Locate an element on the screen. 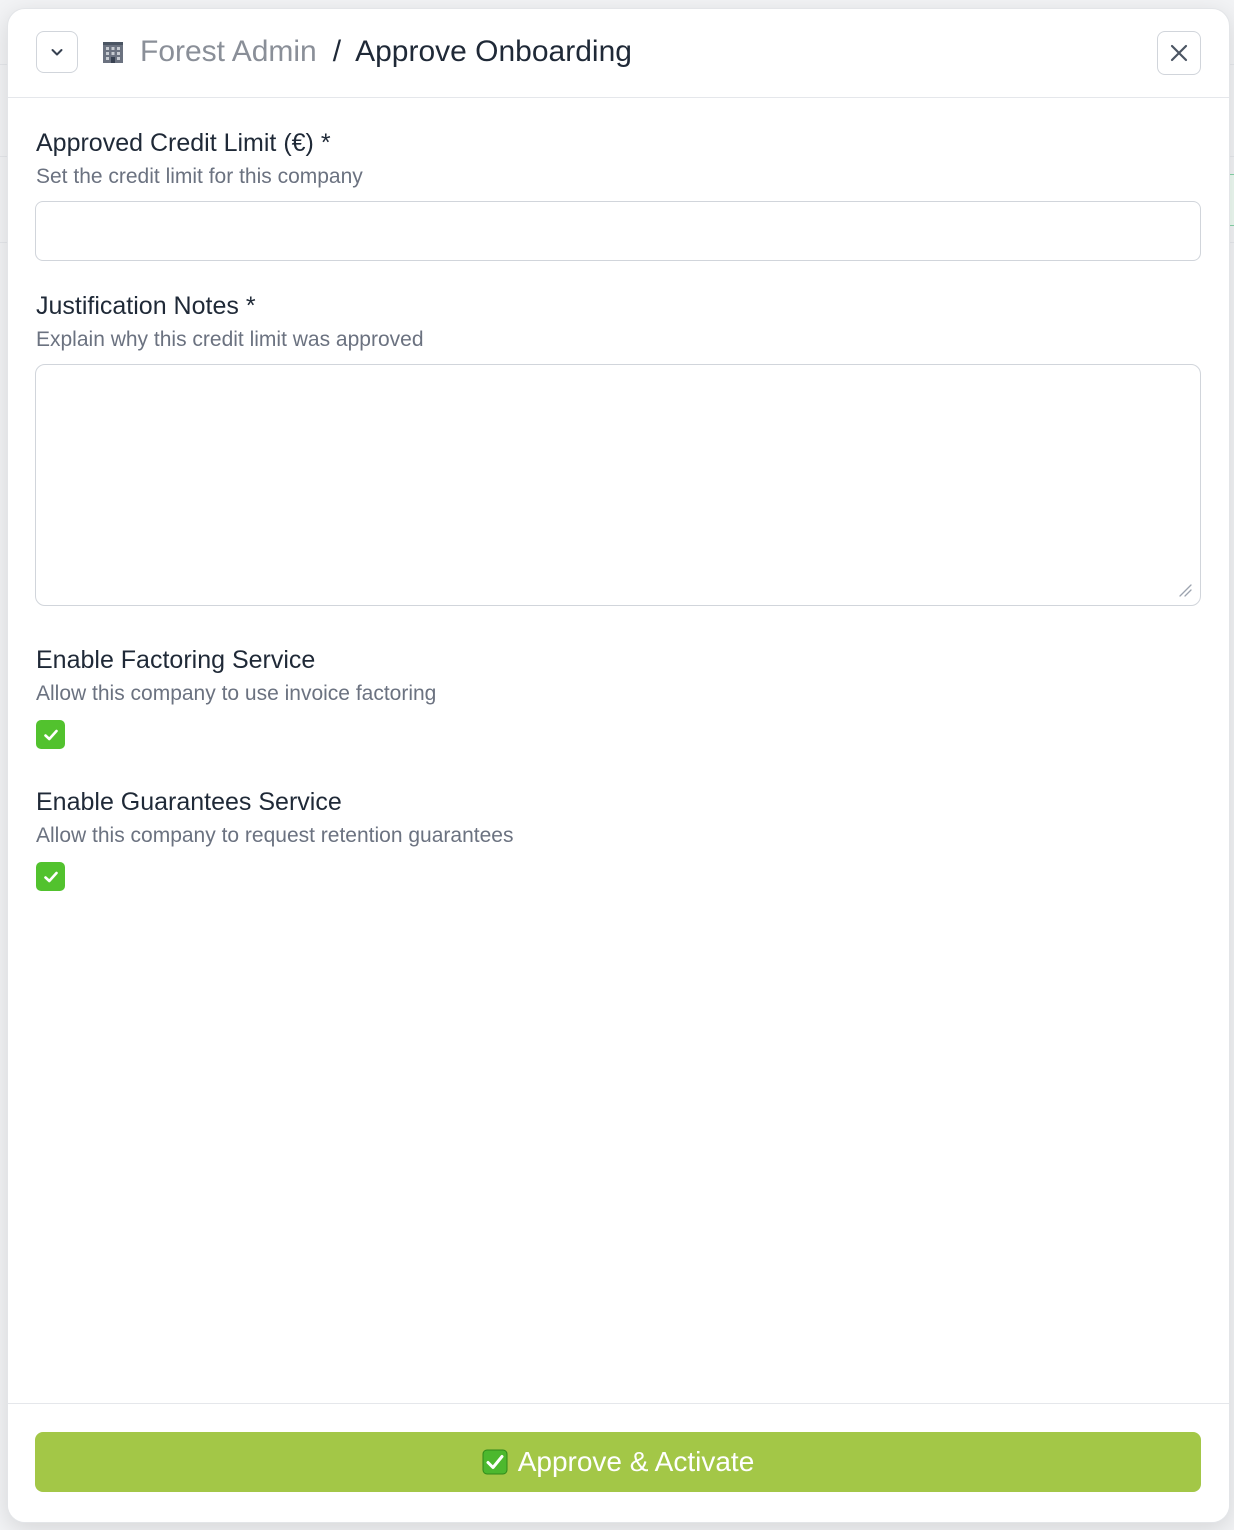  approve-activate-button: Approve & Activate is located at coordinates (618, 1462).